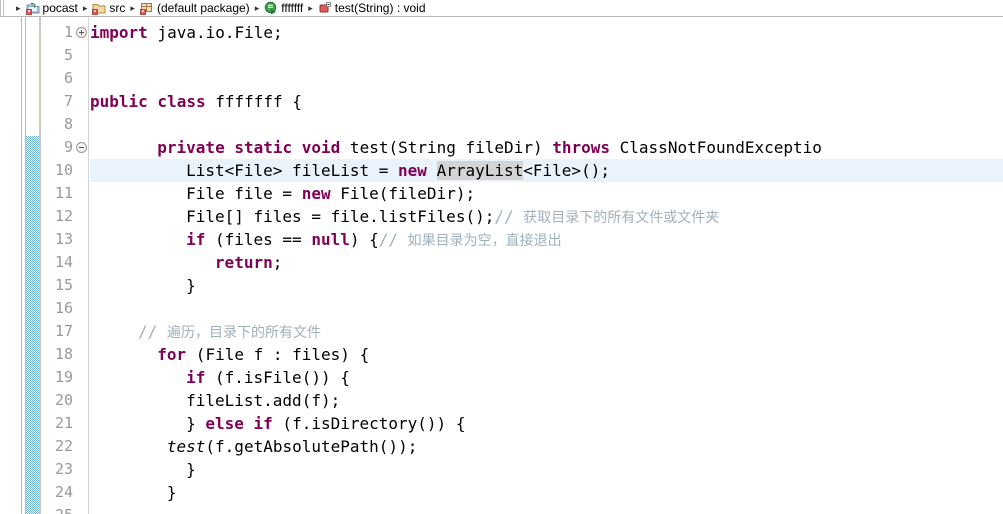 The image size is (1003, 514). Describe the element at coordinates (81, 32) in the screenshot. I see `fold-expand-icon` at that location.